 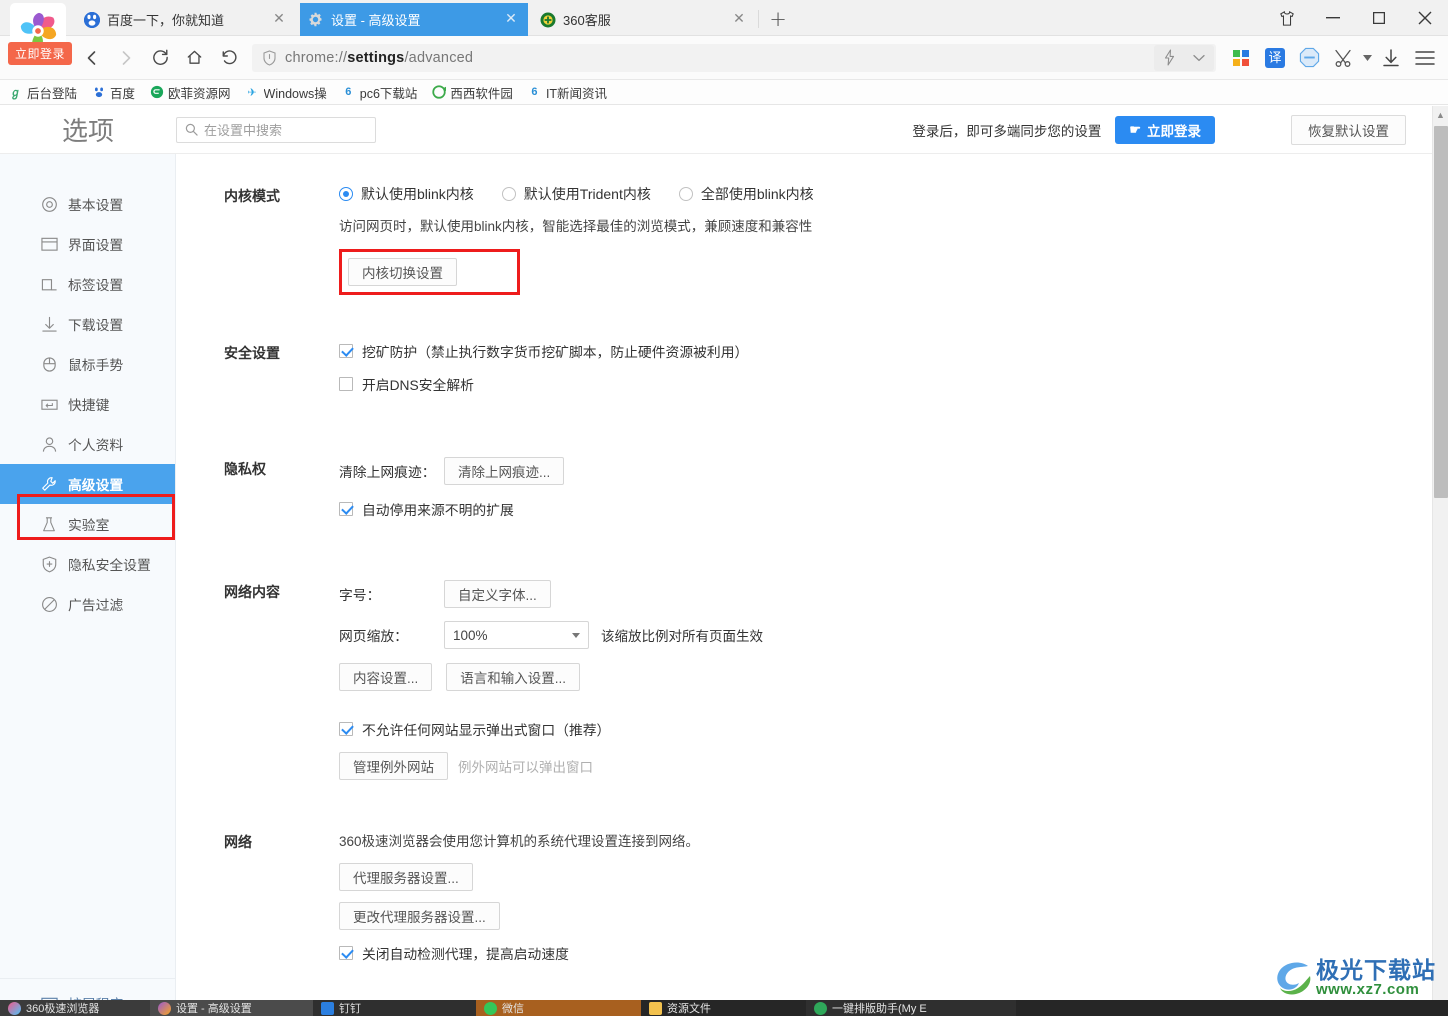 I want to click on sidebar-item-shortcuts: 快捷键, so click(x=87, y=404).